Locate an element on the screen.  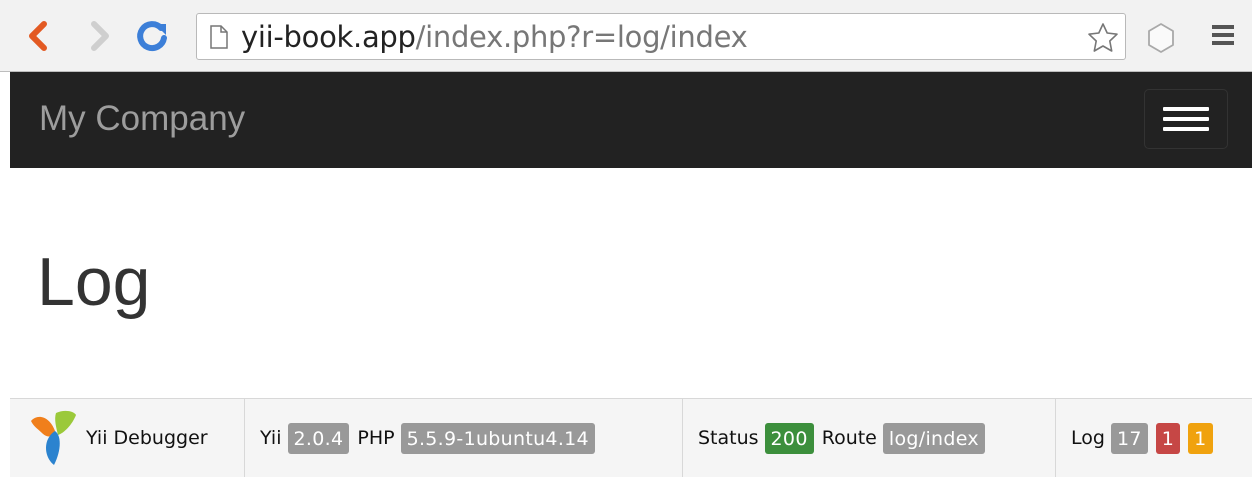
brand-link: My Company is located at coordinates (142, 119).